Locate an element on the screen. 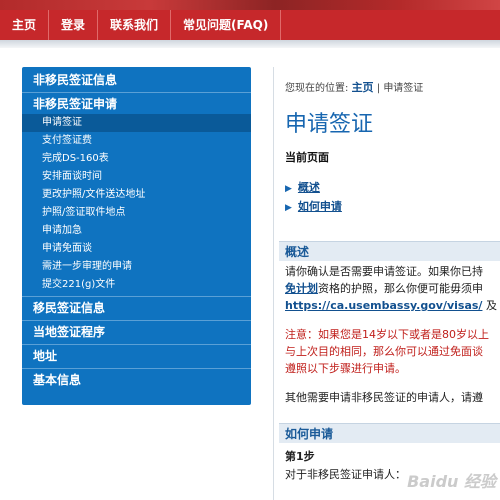  header-banner is located at coordinates (250, 5).